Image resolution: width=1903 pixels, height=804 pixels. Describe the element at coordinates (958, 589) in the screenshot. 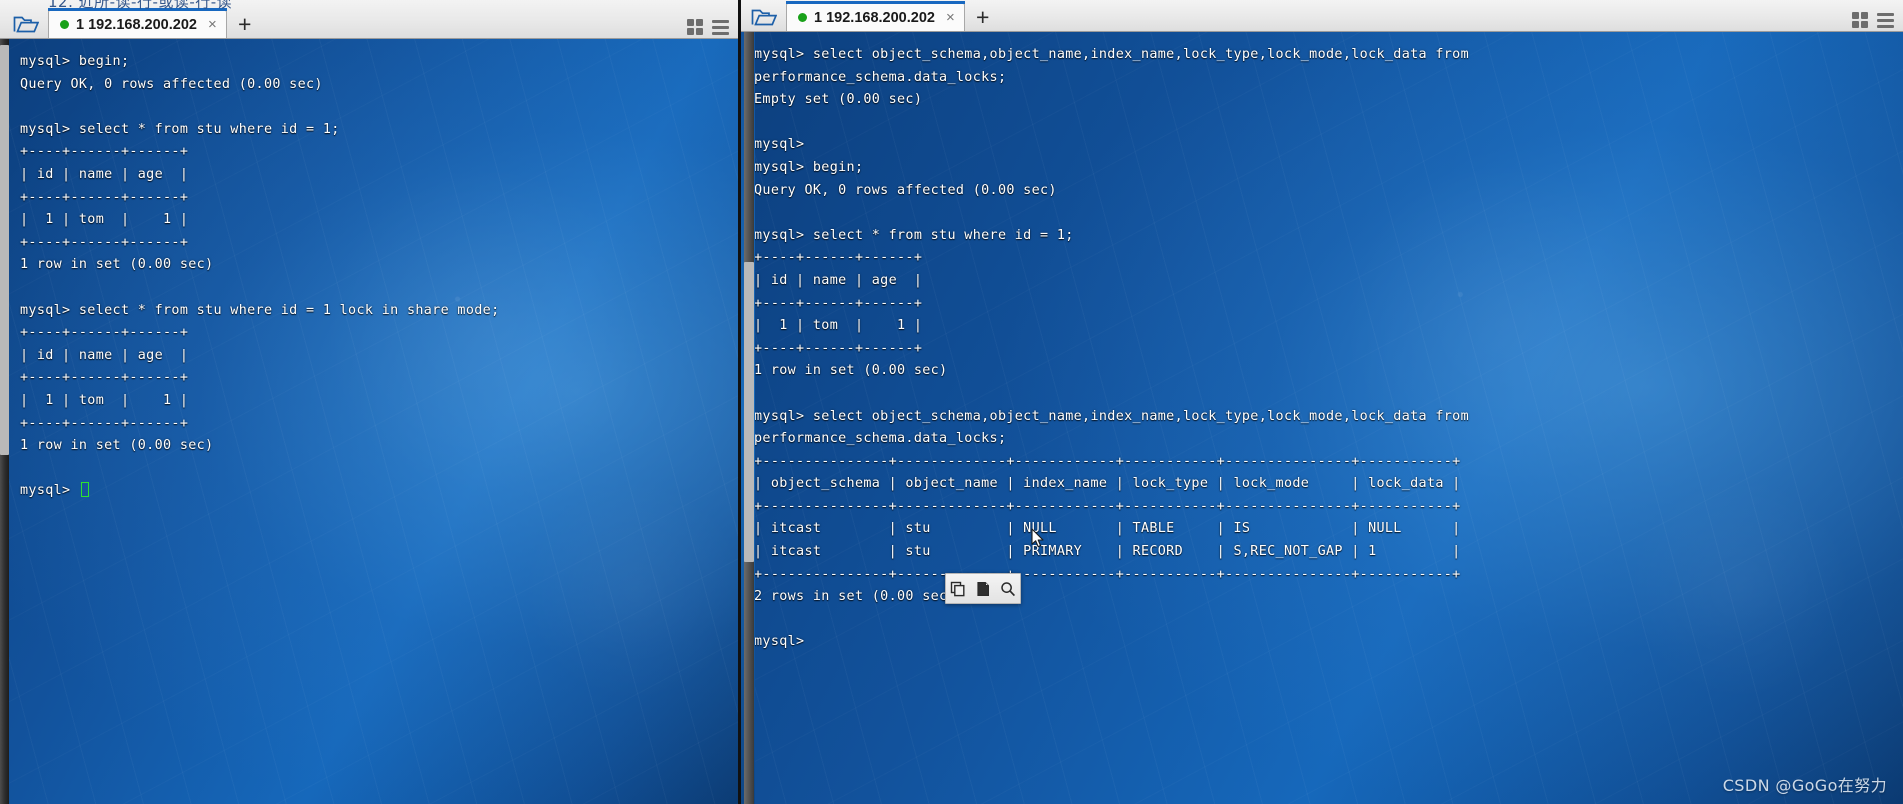

I see `copy-icon` at that location.